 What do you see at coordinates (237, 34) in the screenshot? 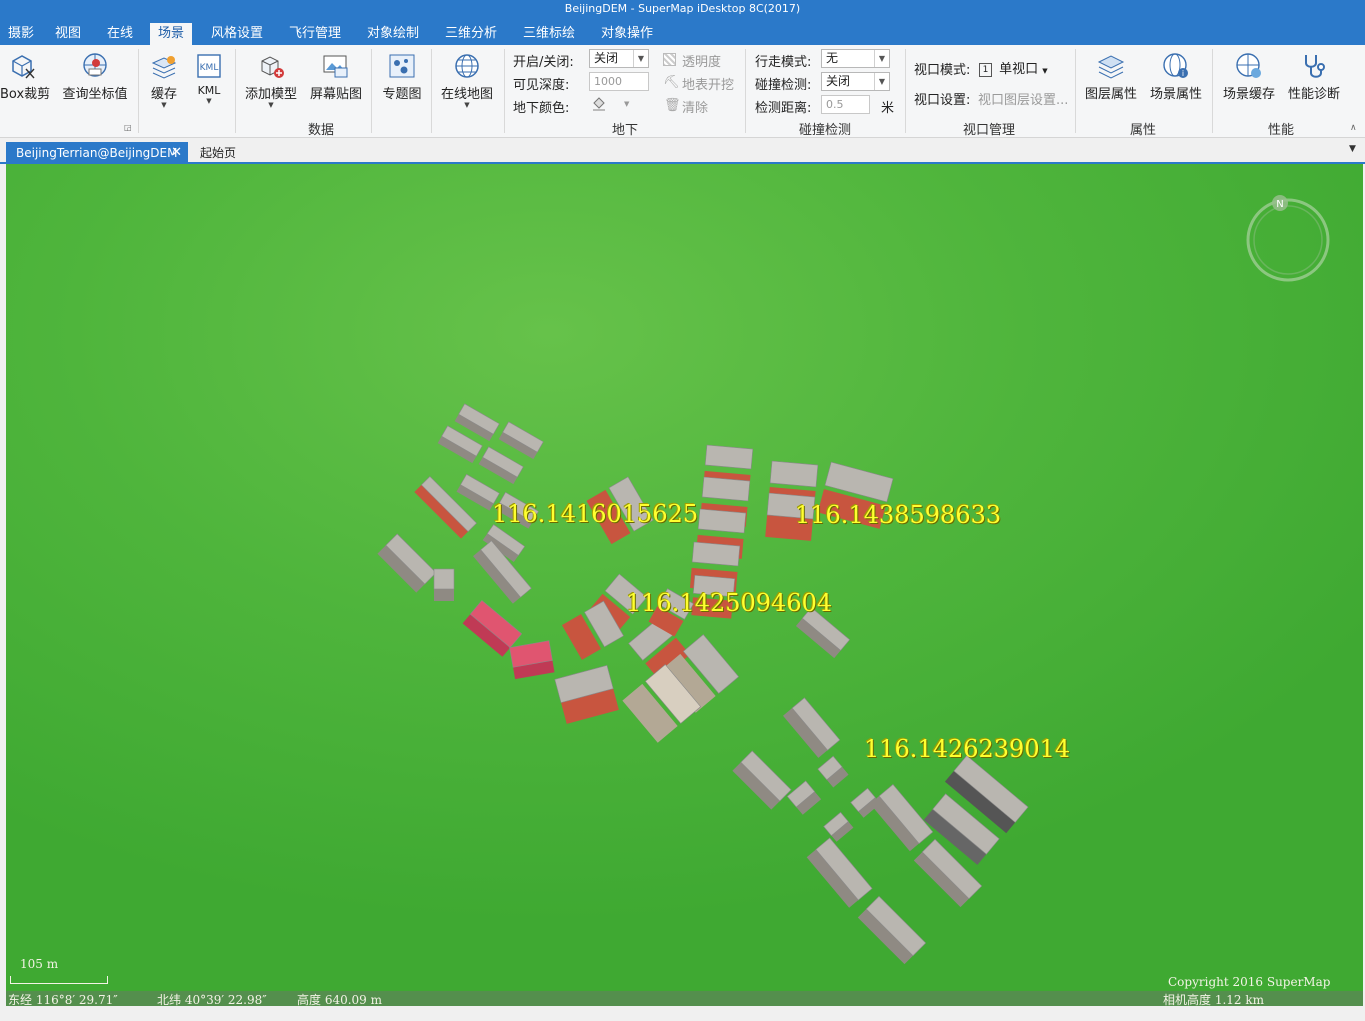
I see `menu-tab: 风格设置` at bounding box center [237, 34].